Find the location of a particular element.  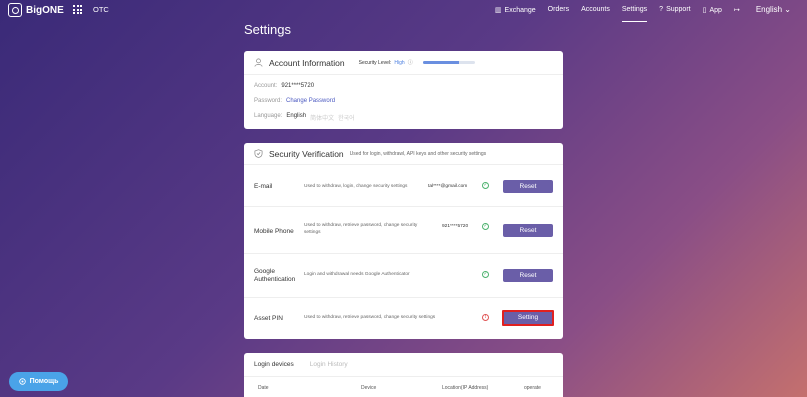

help-button: Помощь is located at coordinates (38, 381).